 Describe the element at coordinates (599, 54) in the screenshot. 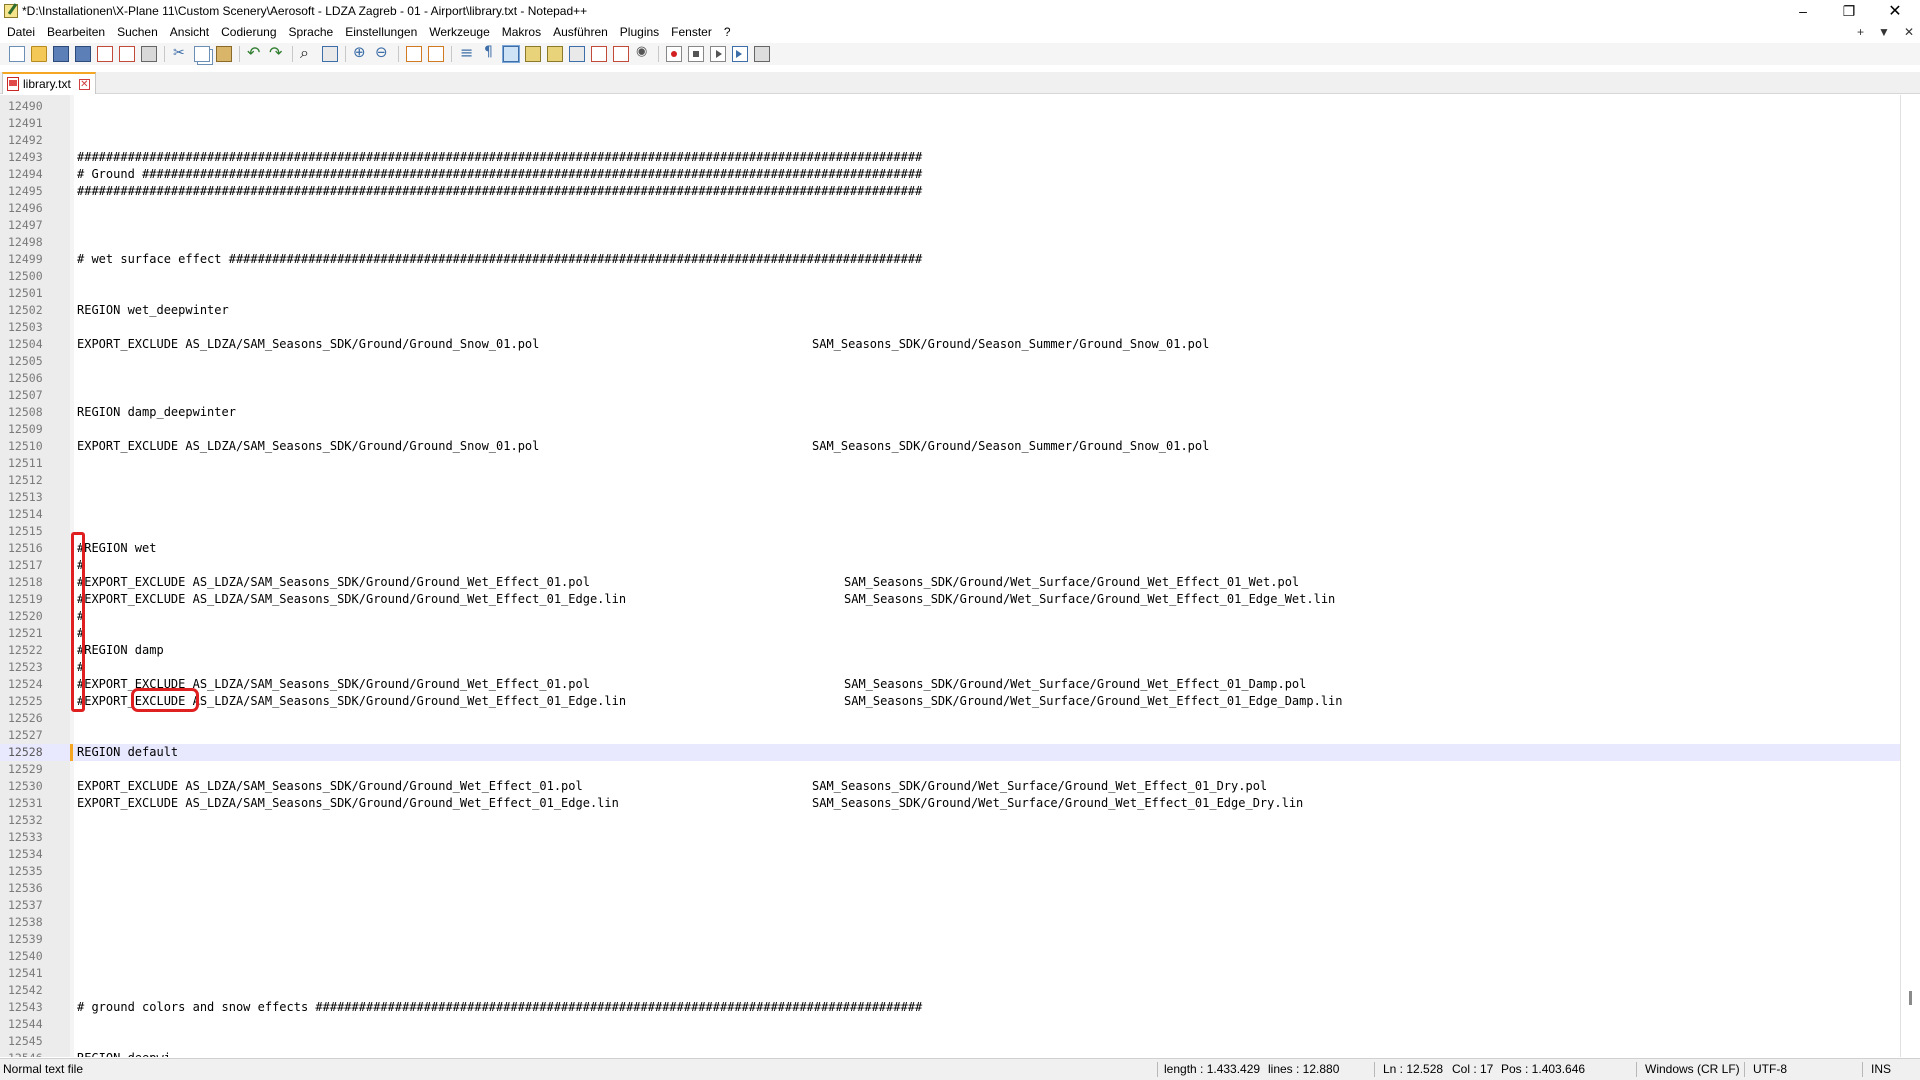

I see `function-list-icon` at that location.